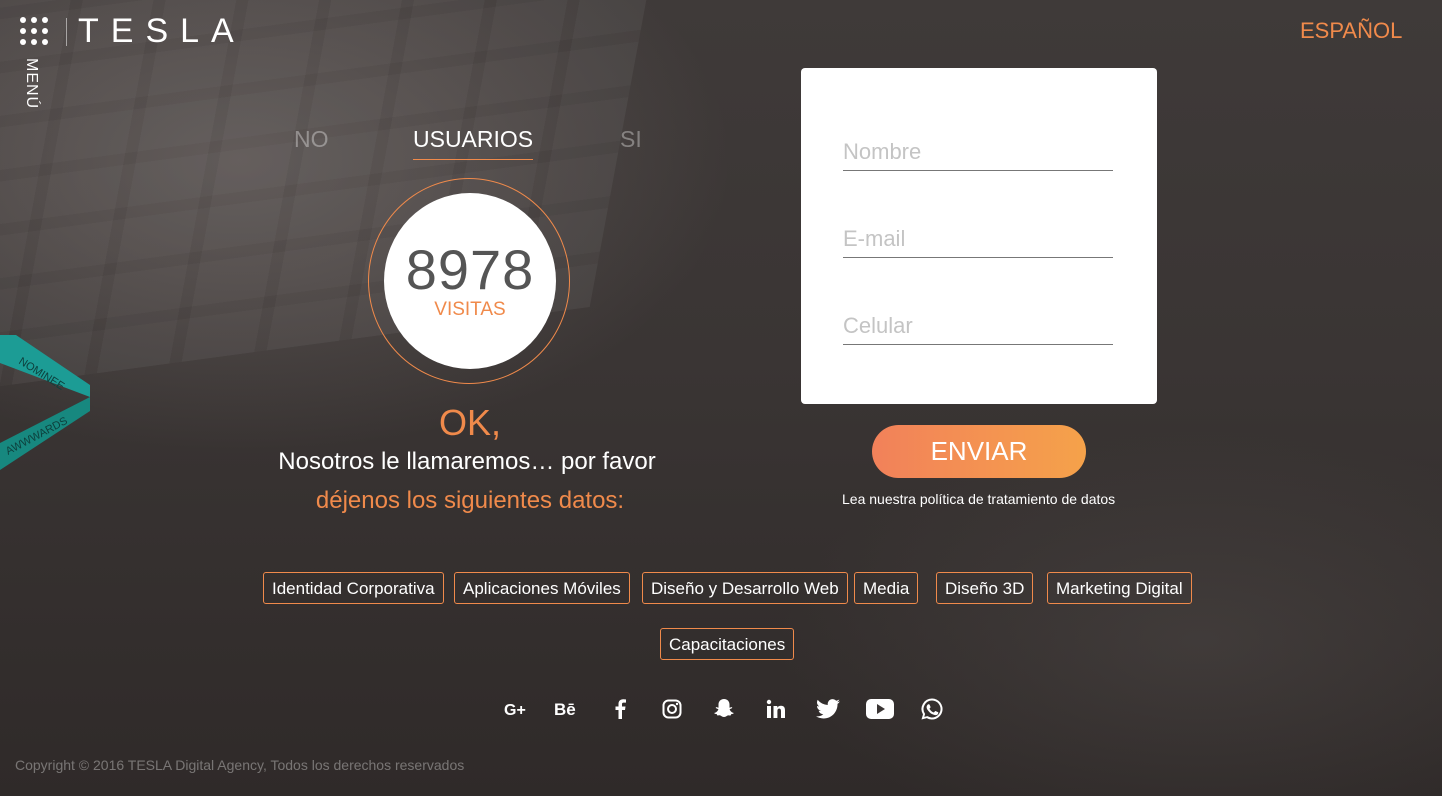  I want to click on tab-bar: NO USUARIOS SI, so click(470, 146).